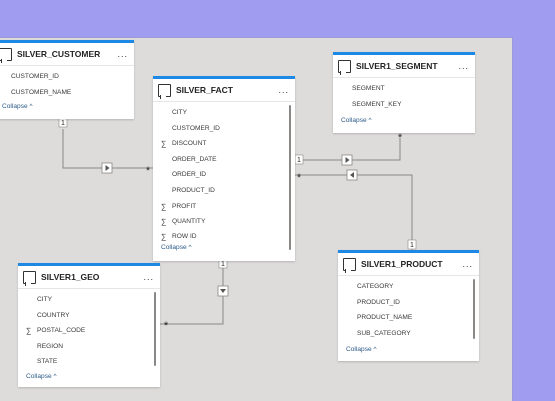 This screenshot has height=401, width=555. What do you see at coordinates (196, 128) in the screenshot?
I see `field-name: CUSTOMER_ID` at bounding box center [196, 128].